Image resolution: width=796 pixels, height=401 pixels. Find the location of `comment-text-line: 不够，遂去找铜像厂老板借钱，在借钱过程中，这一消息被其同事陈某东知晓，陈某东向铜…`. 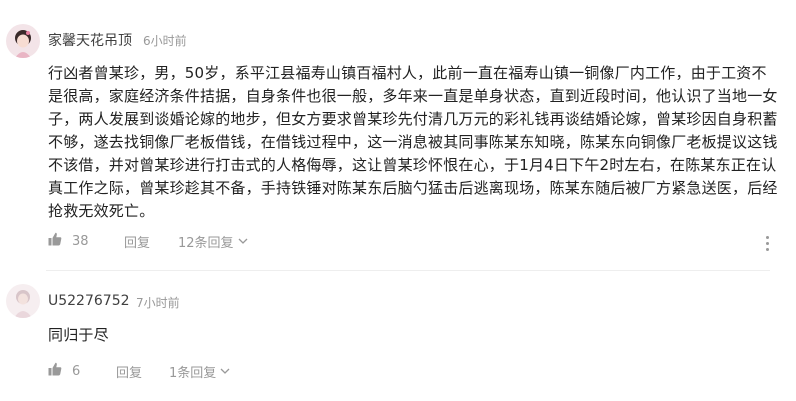

comment-text-line: 不够，遂去找铜像厂老板借钱，在借钱过程中，这一消息被其同事陈某东知晓，陈某东向铜… is located at coordinates (413, 142).